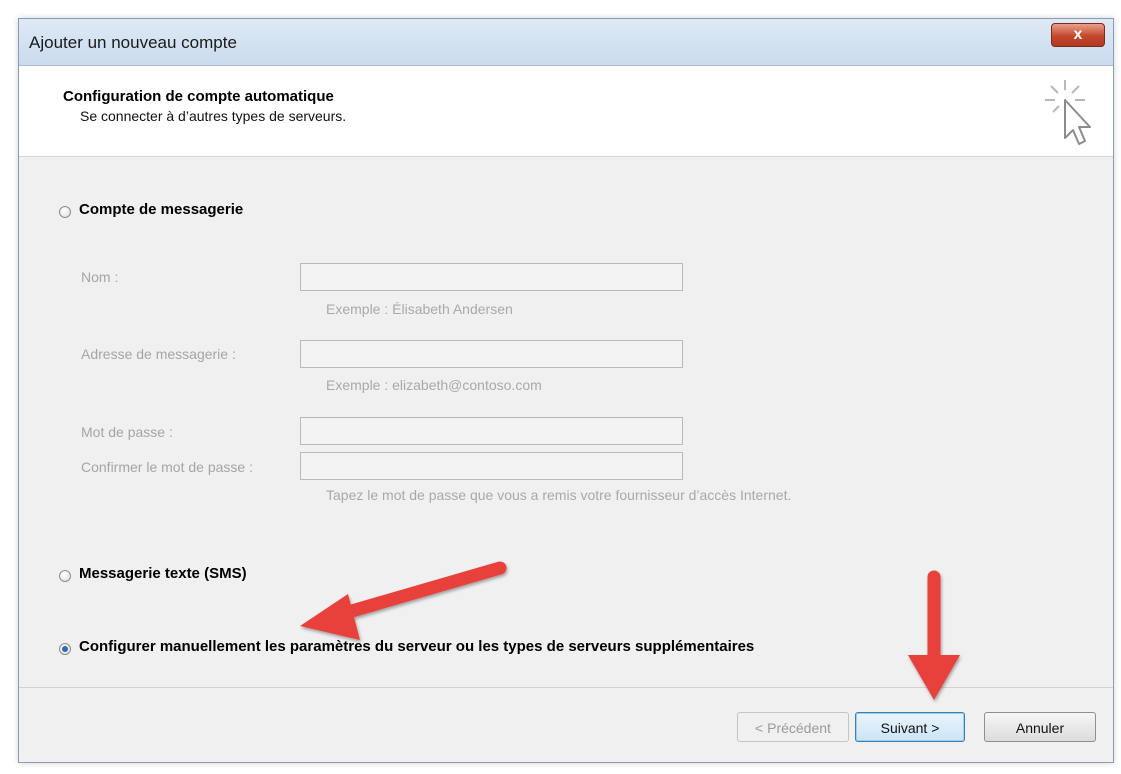 The image size is (1121, 774). What do you see at coordinates (566, 42) in the screenshot?
I see `title-bar: Ajouter un nouveau compte x` at bounding box center [566, 42].